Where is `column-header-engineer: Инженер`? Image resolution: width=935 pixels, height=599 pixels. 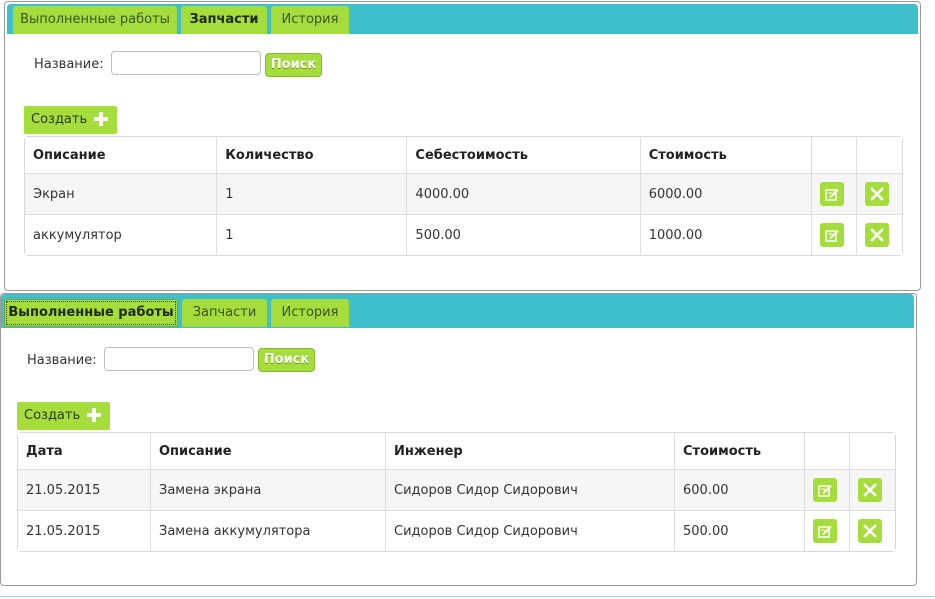
column-header-engineer: Инженер is located at coordinates (530, 451).